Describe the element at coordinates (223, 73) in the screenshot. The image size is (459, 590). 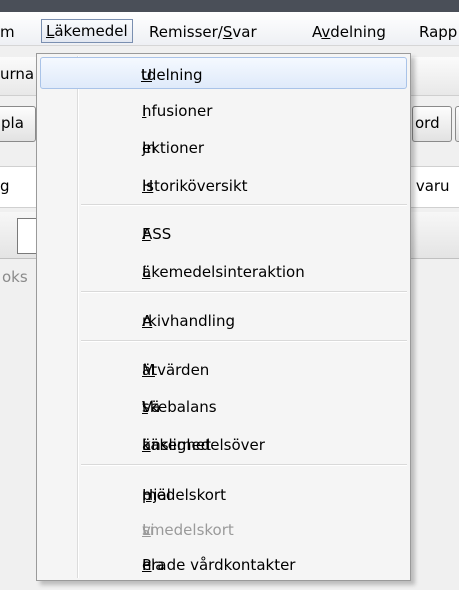
I see `menu-item-utdelning: Utdelning` at that location.